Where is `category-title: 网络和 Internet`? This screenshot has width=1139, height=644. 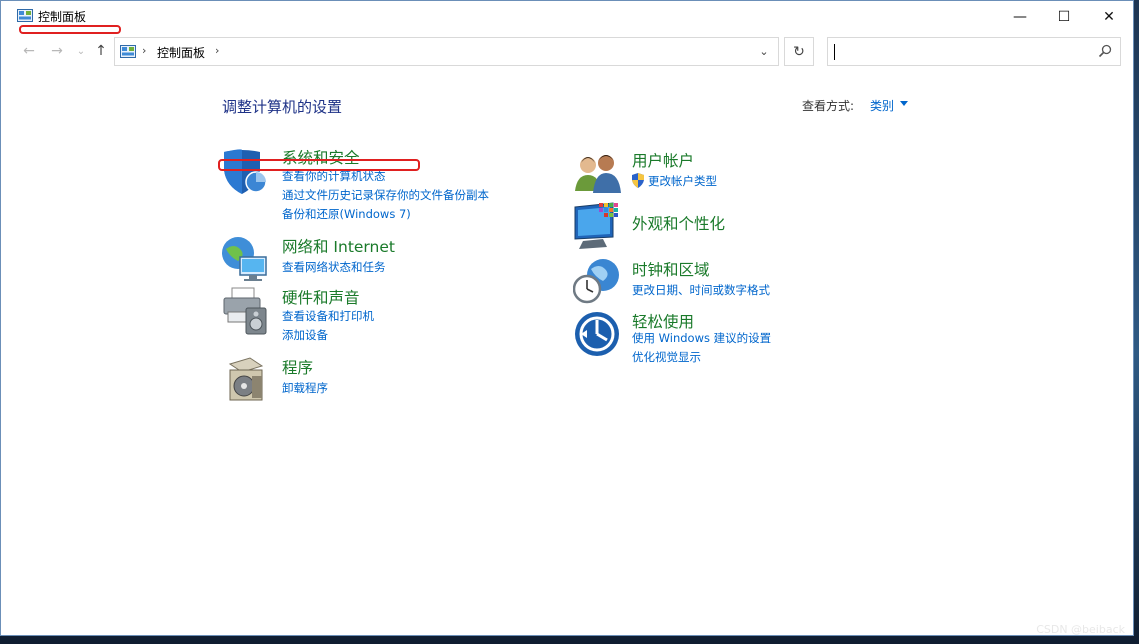
category-title: 网络和 Internet is located at coordinates (338, 246).